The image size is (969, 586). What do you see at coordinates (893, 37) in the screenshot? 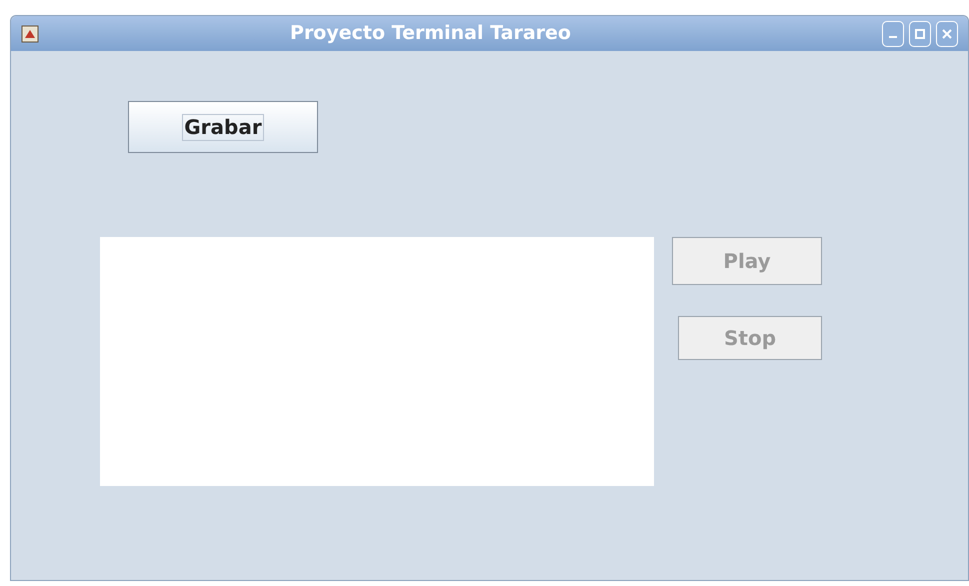
I see `minimize-icon` at bounding box center [893, 37].